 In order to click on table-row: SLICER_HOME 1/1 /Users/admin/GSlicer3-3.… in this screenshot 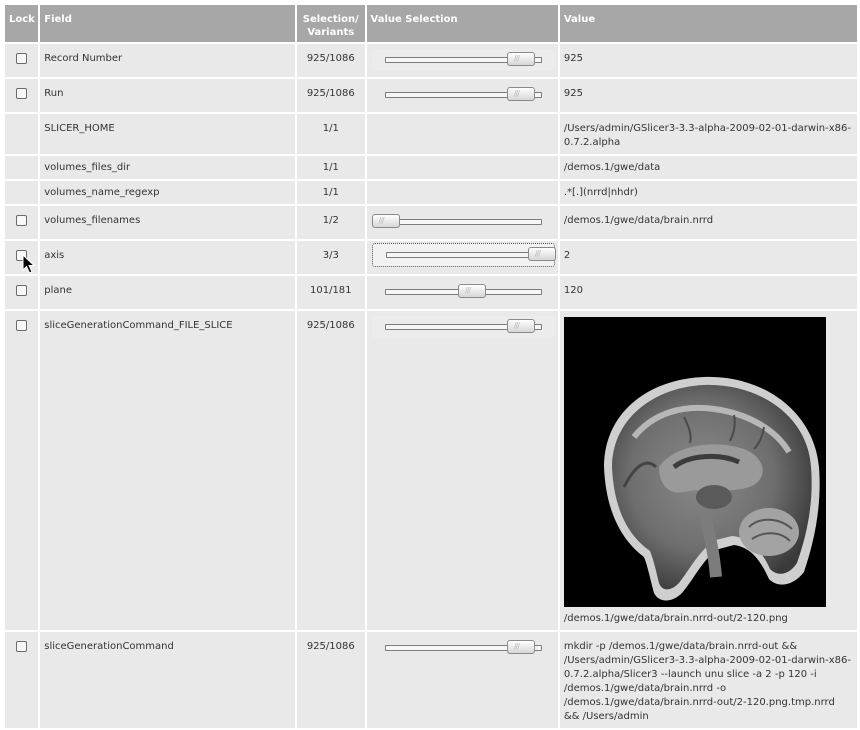, I will do `click(431, 134)`.